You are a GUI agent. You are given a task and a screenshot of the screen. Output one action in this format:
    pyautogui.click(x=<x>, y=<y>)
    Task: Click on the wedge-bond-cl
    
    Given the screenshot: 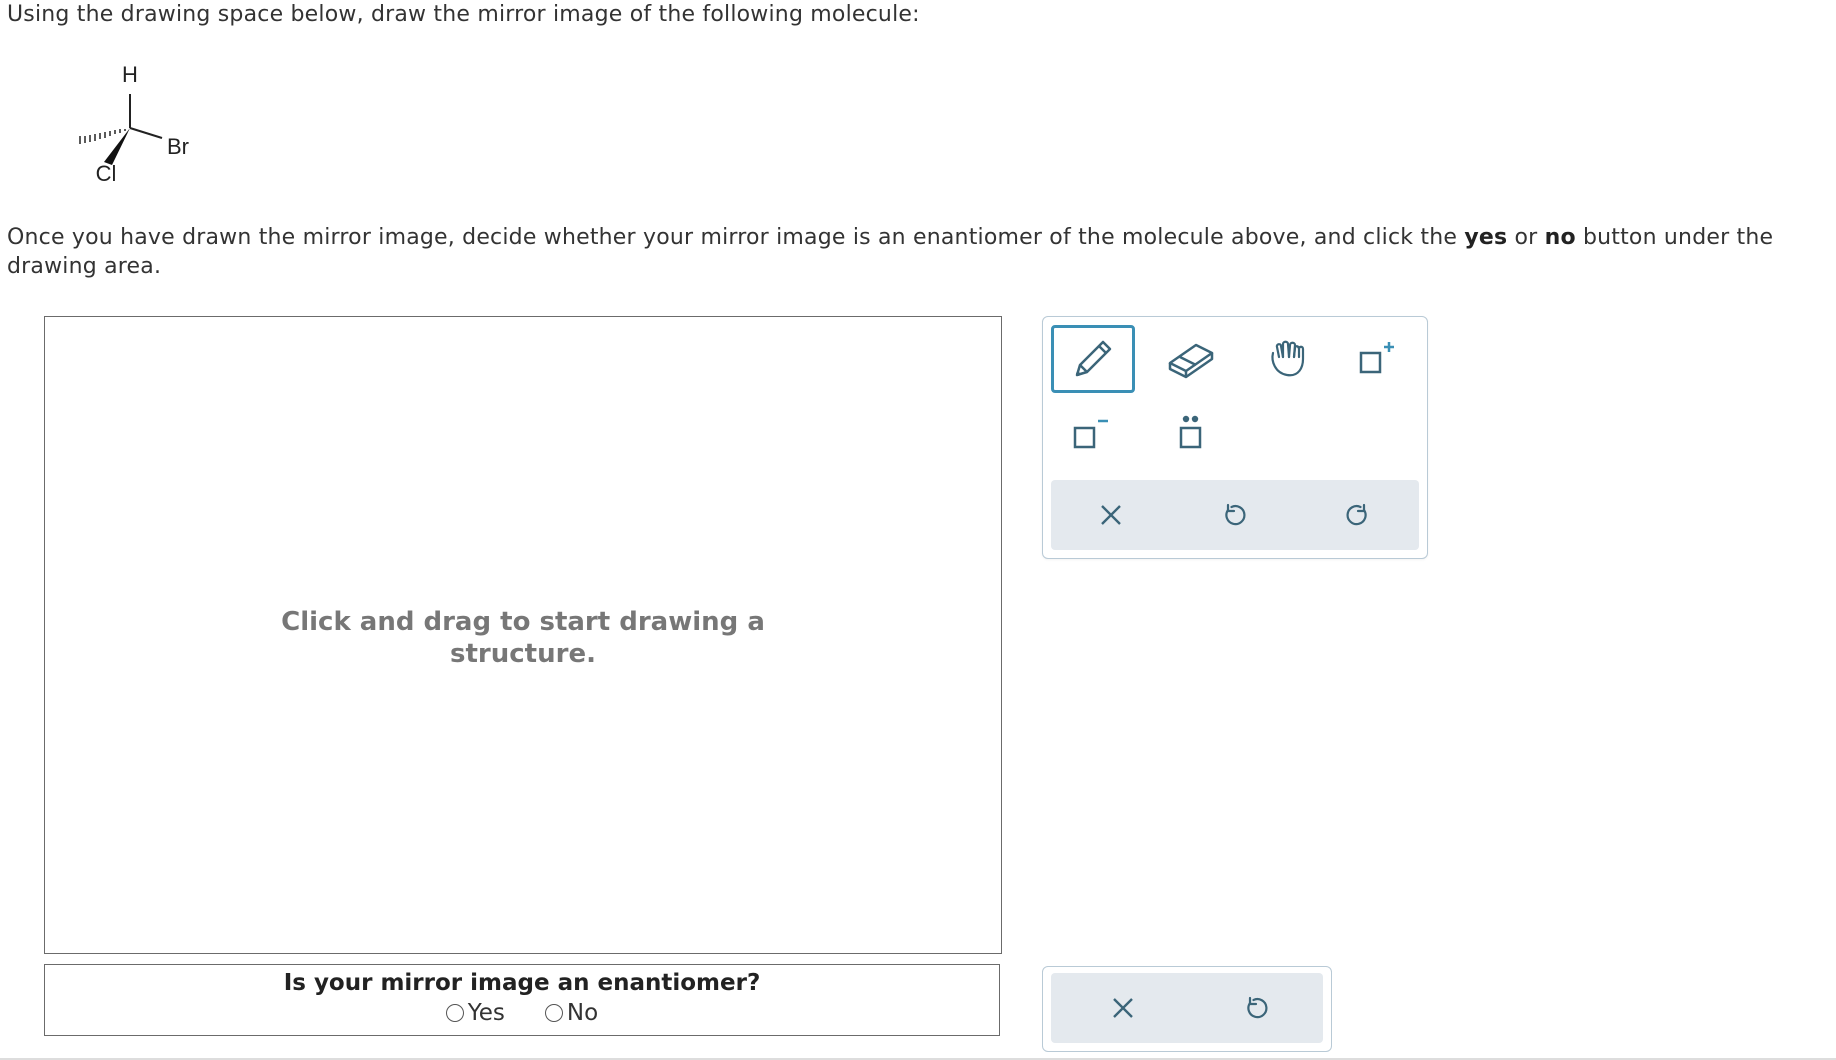 What is the action you would take?
    pyautogui.click(x=117, y=146)
    